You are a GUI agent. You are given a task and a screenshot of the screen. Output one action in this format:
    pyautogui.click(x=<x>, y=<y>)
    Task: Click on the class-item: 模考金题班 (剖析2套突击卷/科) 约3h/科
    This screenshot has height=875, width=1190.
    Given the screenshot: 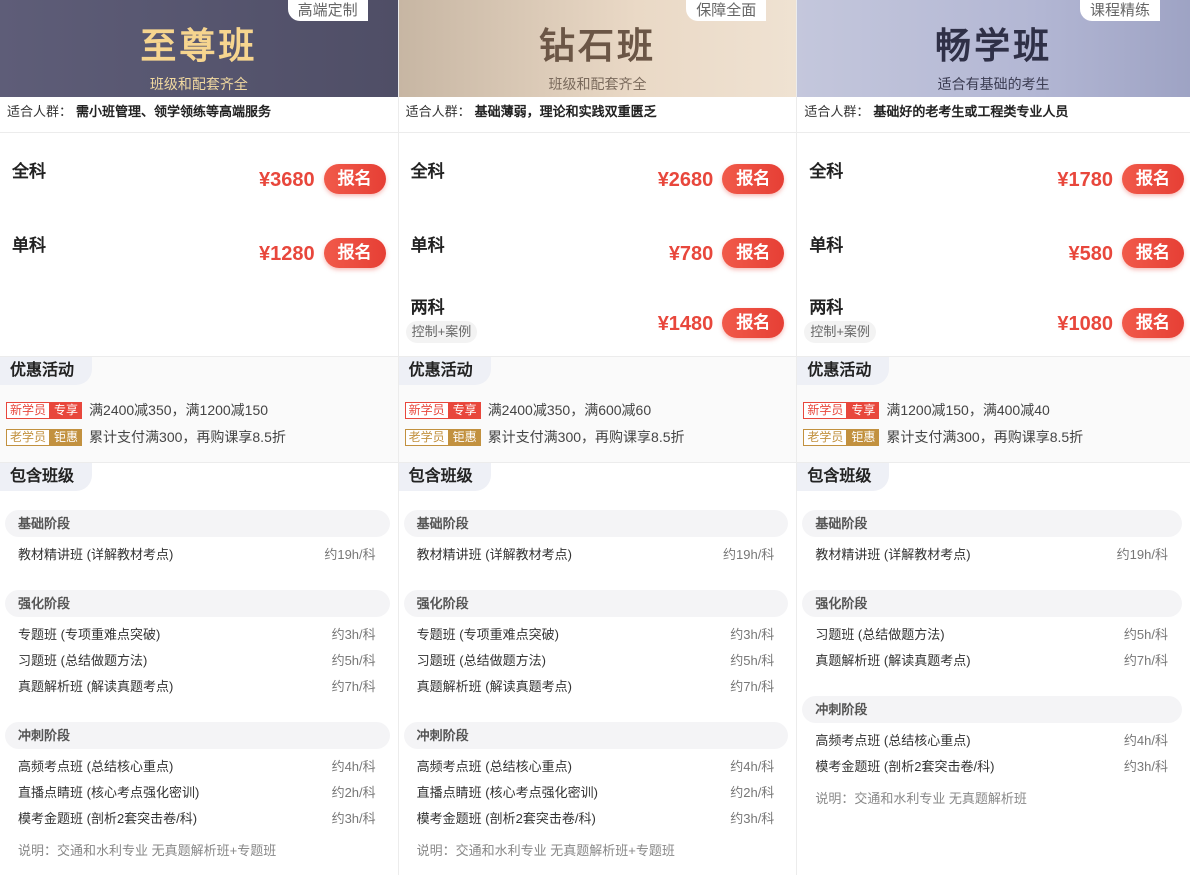 What is the action you would take?
    pyautogui.click(x=596, y=819)
    